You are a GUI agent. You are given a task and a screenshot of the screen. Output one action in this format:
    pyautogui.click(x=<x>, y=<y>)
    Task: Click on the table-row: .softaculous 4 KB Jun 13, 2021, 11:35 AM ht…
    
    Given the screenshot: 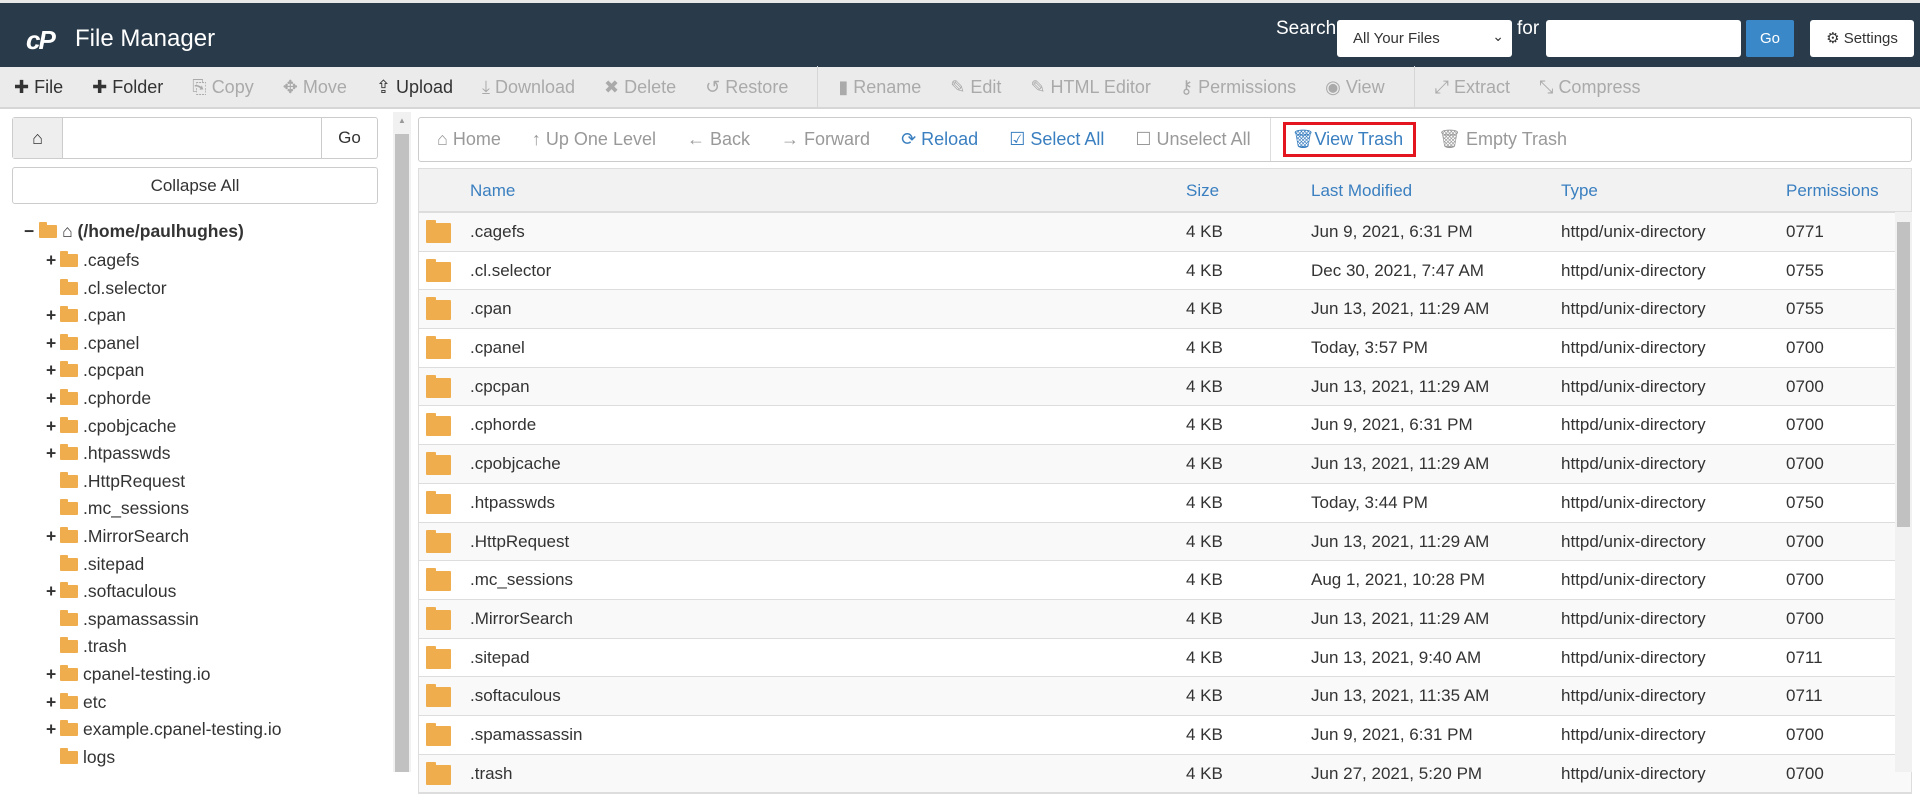 What is the action you would take?
    pyautogui.click(x=1165, y=696)
    